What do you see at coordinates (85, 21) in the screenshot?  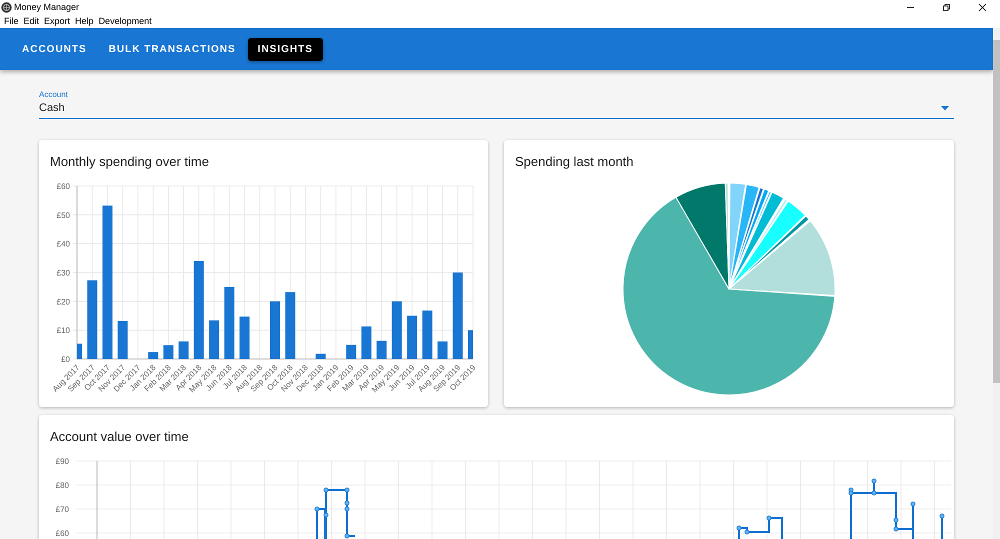 I see `menu-item: Help` at bounding box center [85, 21].